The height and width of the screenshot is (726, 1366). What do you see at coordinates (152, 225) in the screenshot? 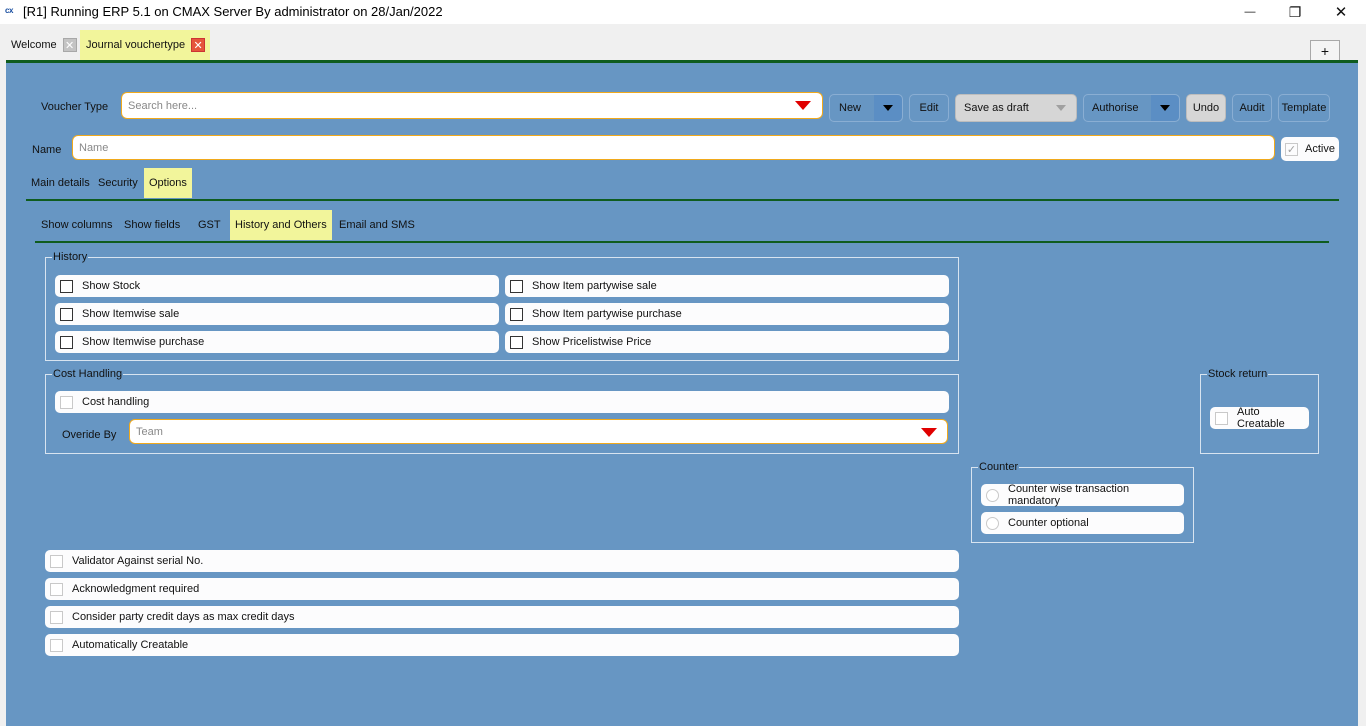
I see `tab-show-fields: Show fields` at bounding box center [152, 225].